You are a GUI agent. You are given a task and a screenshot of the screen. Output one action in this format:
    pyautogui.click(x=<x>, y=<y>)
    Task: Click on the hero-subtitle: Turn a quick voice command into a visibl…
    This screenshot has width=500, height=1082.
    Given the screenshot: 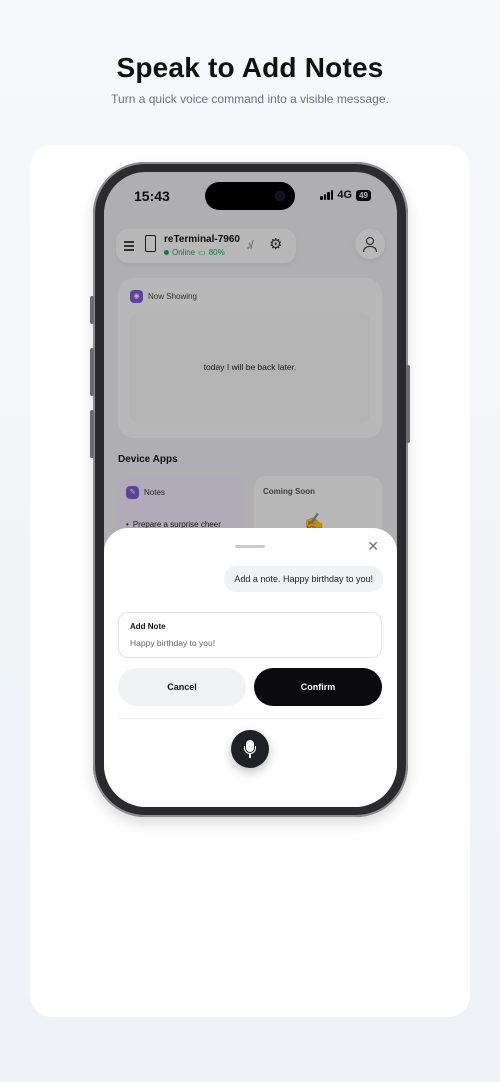 What is the action you would take?
    pyautogui.click(x=250, y=99)
    